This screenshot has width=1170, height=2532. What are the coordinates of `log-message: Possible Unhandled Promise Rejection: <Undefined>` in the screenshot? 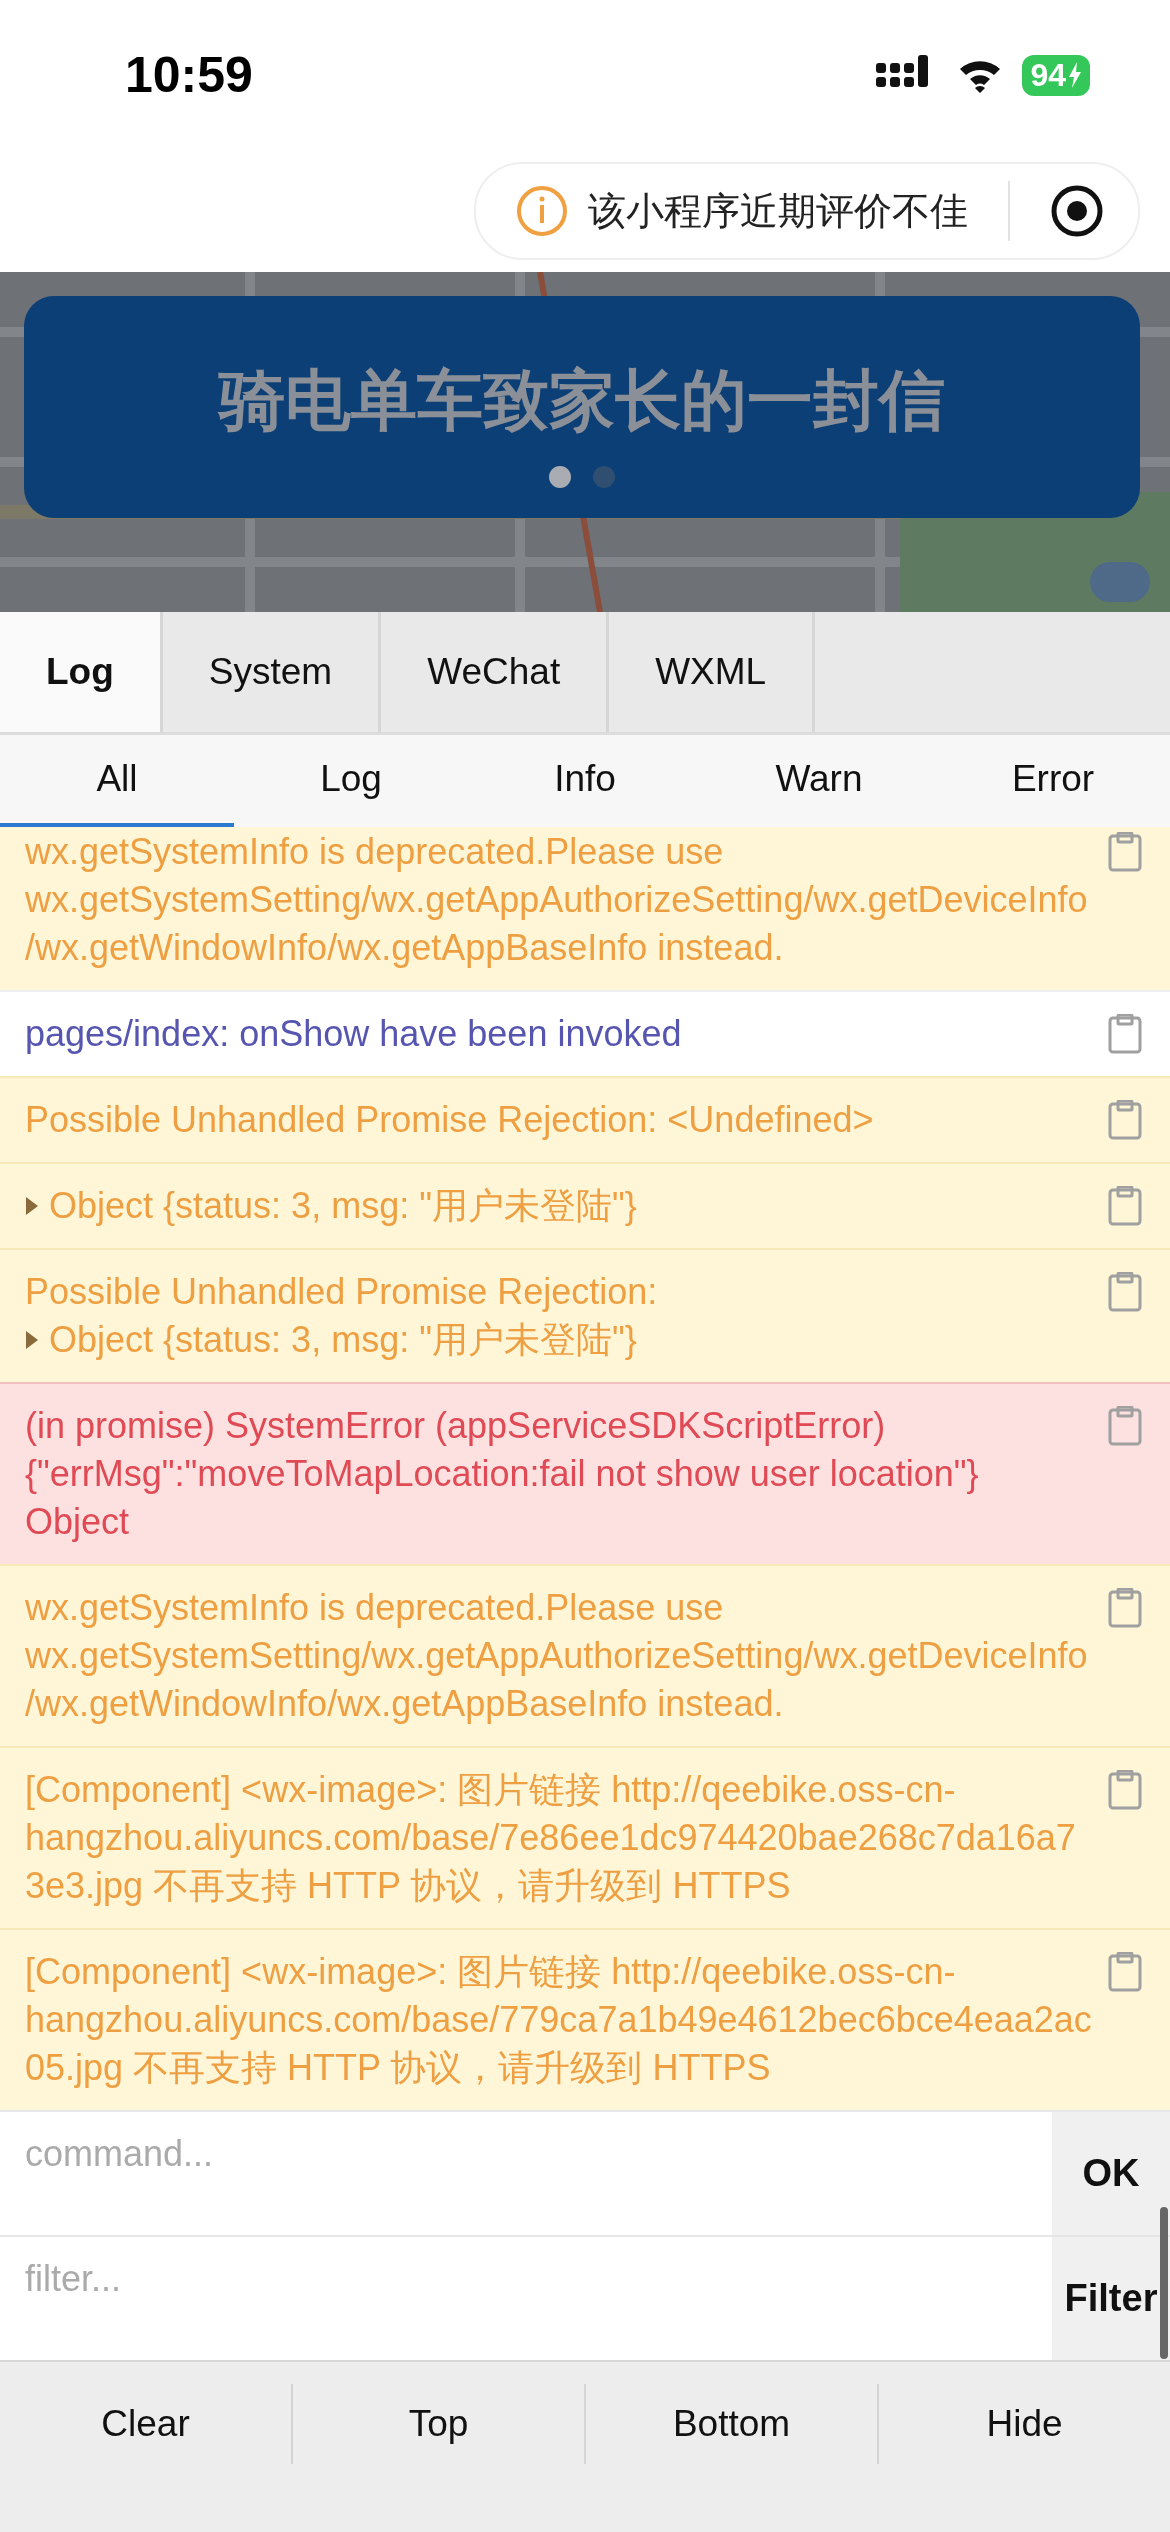 It's located at (450, 1120).